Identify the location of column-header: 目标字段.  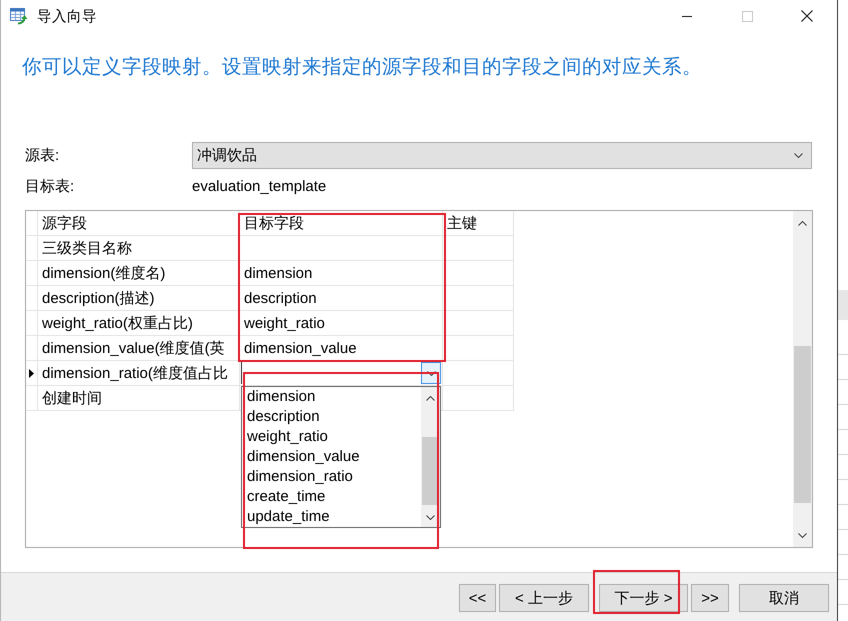
(341, 223).